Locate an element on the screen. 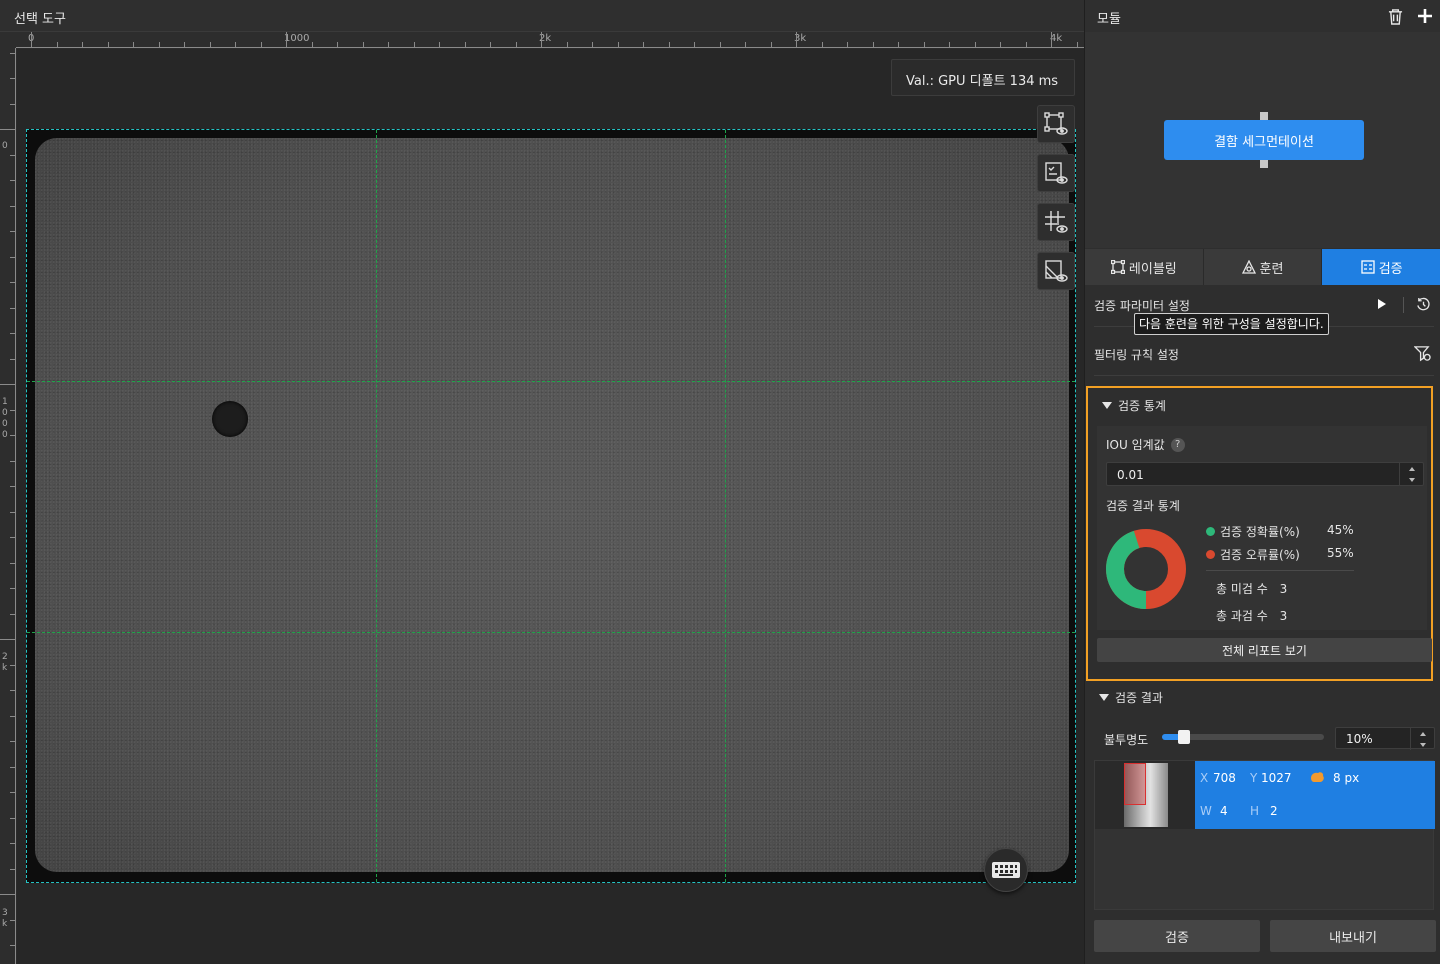  tab-training-label: 훈련 is located at coordinates (1271, 269).